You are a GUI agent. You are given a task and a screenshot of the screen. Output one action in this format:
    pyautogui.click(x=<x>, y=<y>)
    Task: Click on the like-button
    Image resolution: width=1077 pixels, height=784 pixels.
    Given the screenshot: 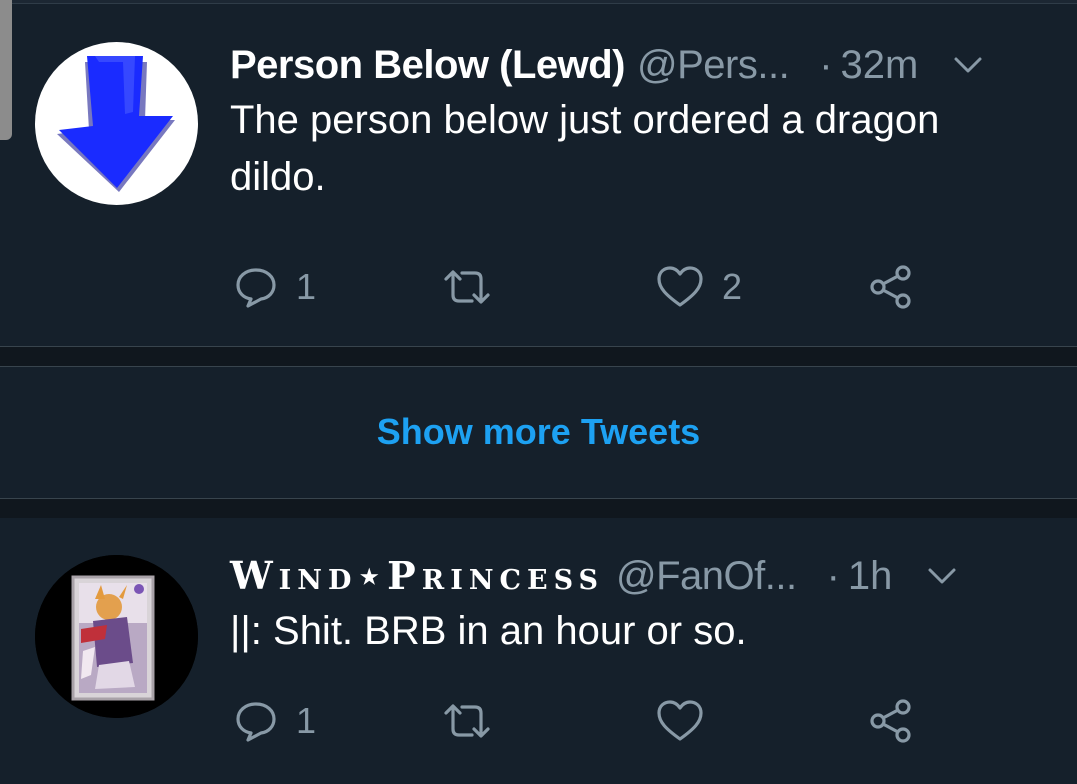 What is the action you would take?
    pyautogui.click(x=689, y=721)
    